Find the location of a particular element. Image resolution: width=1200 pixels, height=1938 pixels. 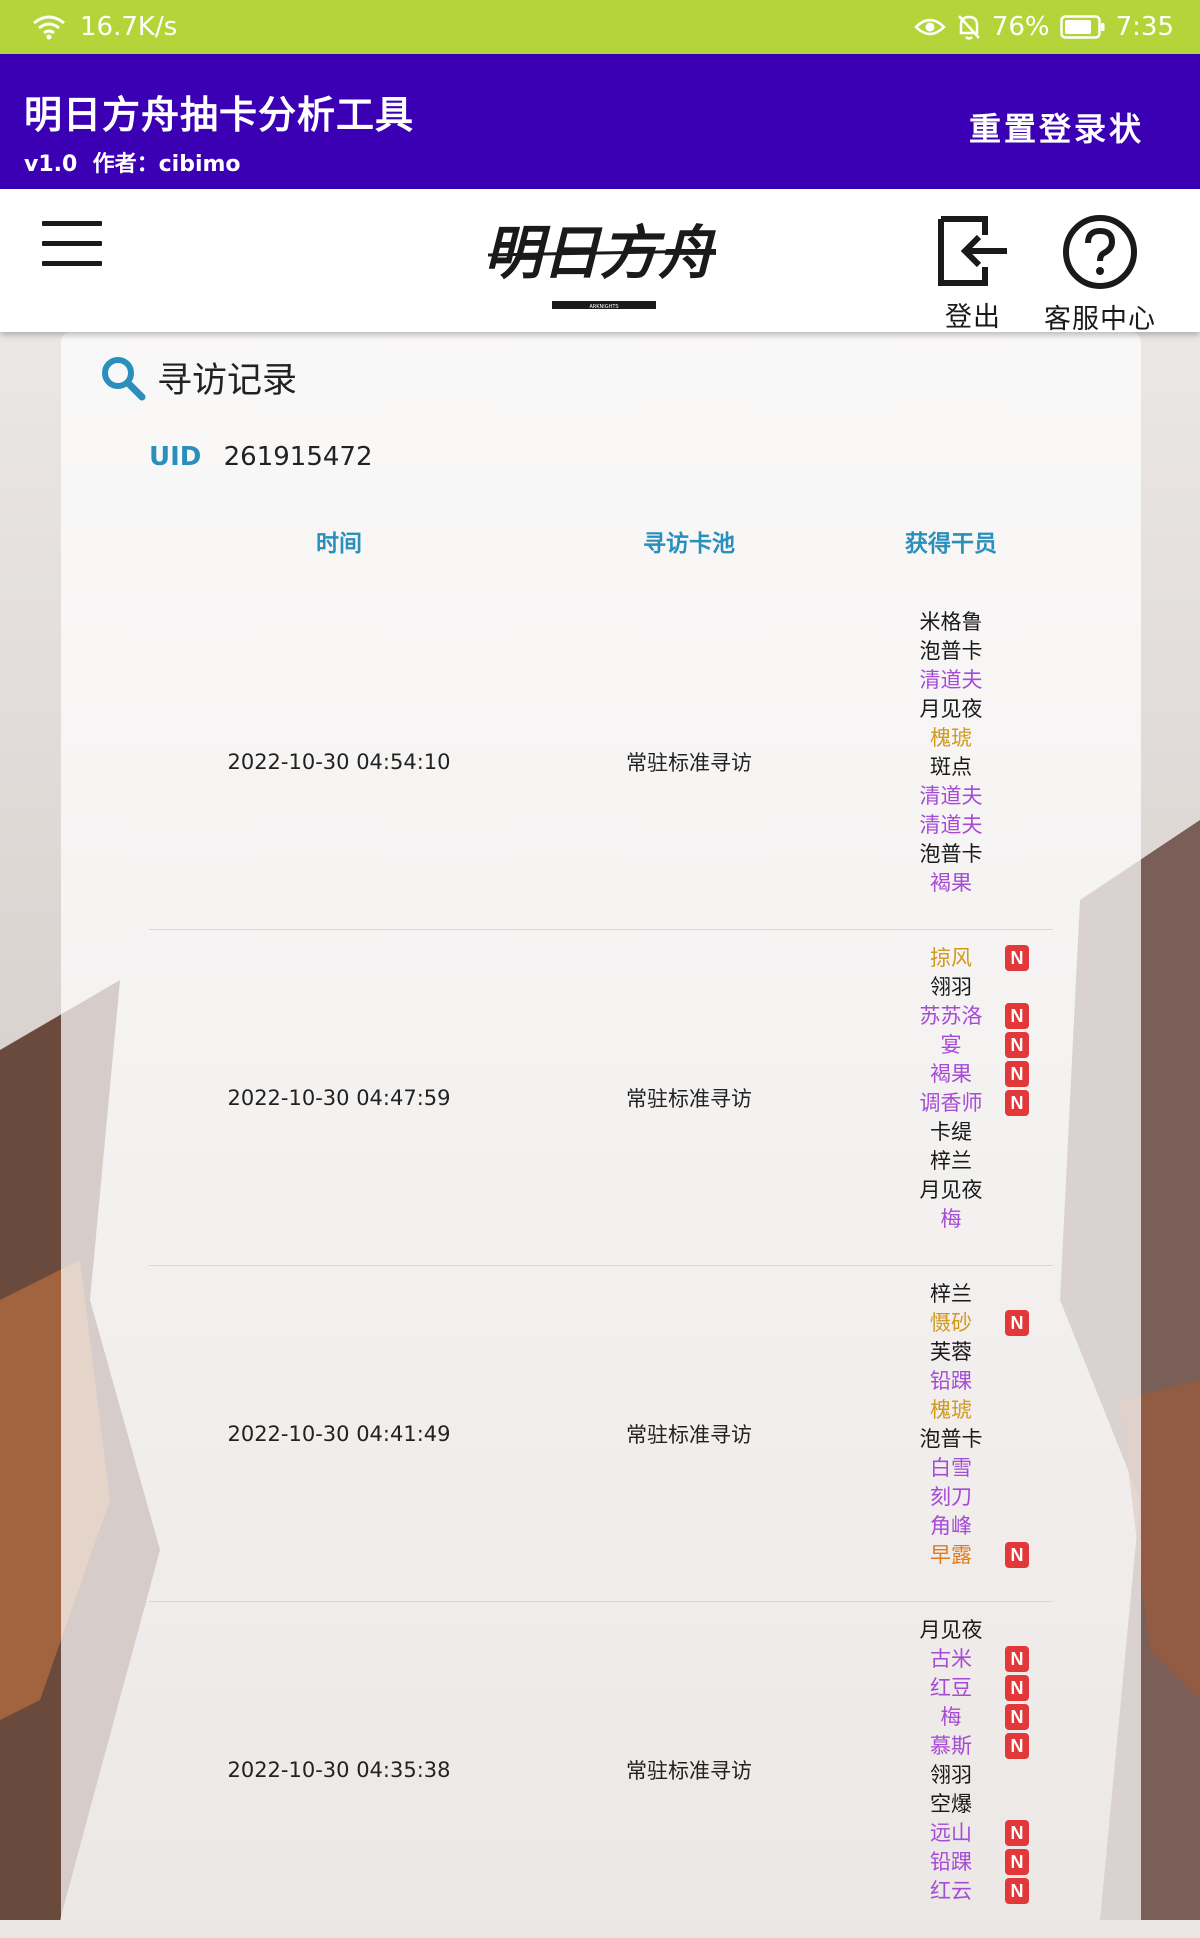

operator-name: 红豆 is located at coordinates (951, 1688).